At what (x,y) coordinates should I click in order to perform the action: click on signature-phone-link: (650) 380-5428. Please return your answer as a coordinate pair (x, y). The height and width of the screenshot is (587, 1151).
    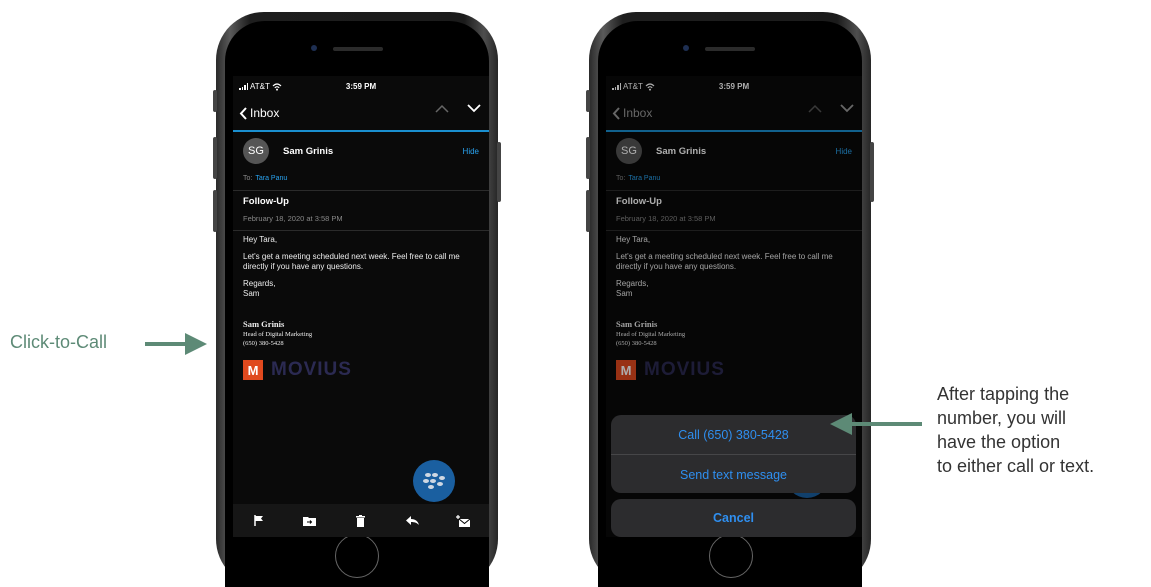
    Looking at the image, I should click on (263, 343).